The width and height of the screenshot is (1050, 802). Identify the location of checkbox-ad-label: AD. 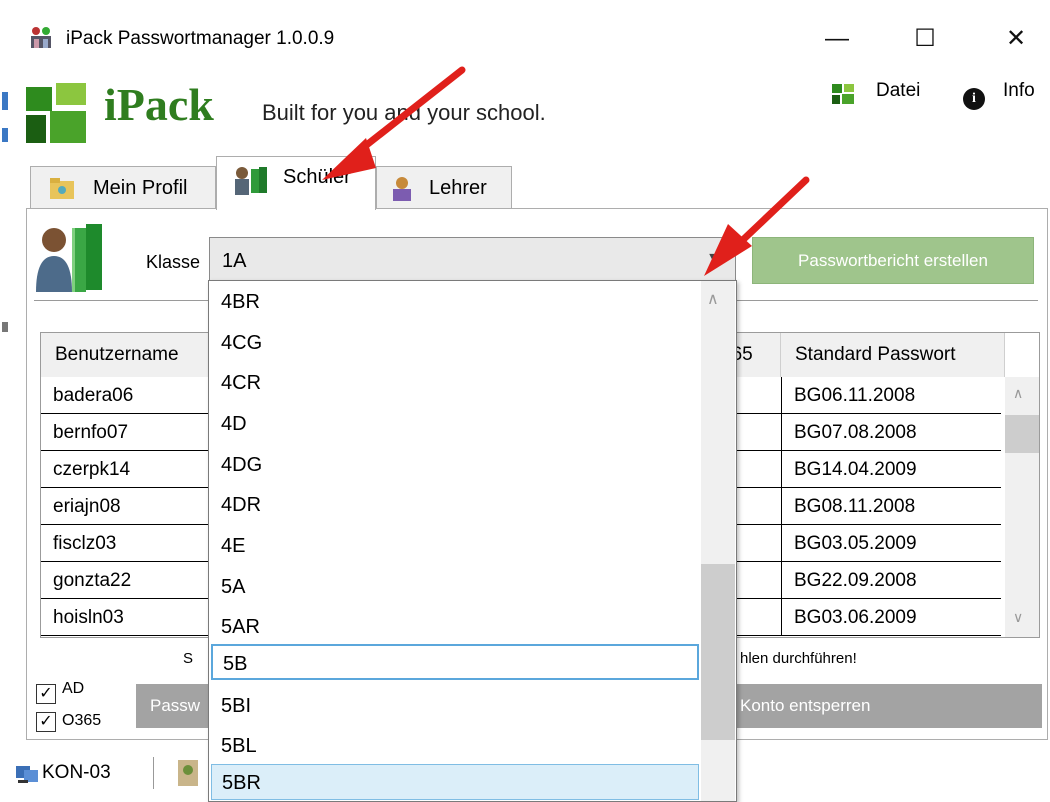
(73, 688).